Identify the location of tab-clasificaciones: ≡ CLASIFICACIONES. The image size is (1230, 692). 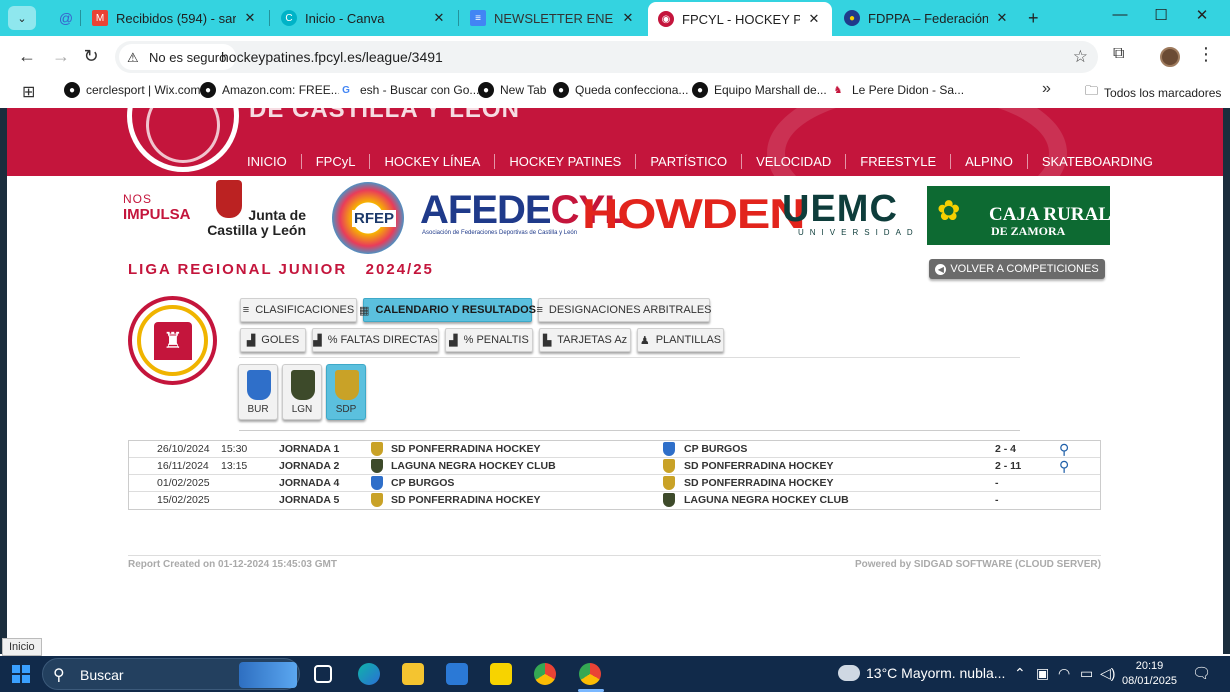
(298, 310).